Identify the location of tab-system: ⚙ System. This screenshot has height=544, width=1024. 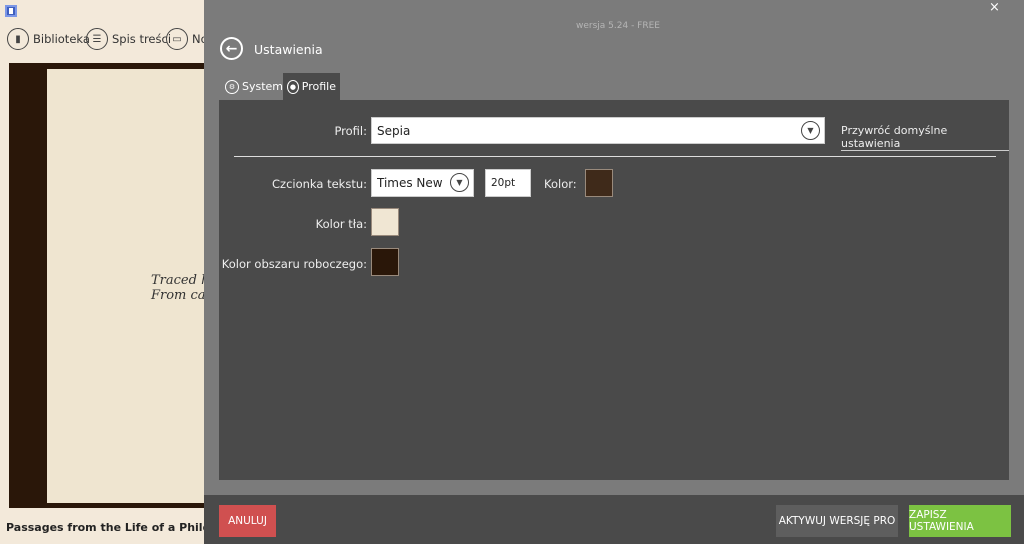
(254, 86).